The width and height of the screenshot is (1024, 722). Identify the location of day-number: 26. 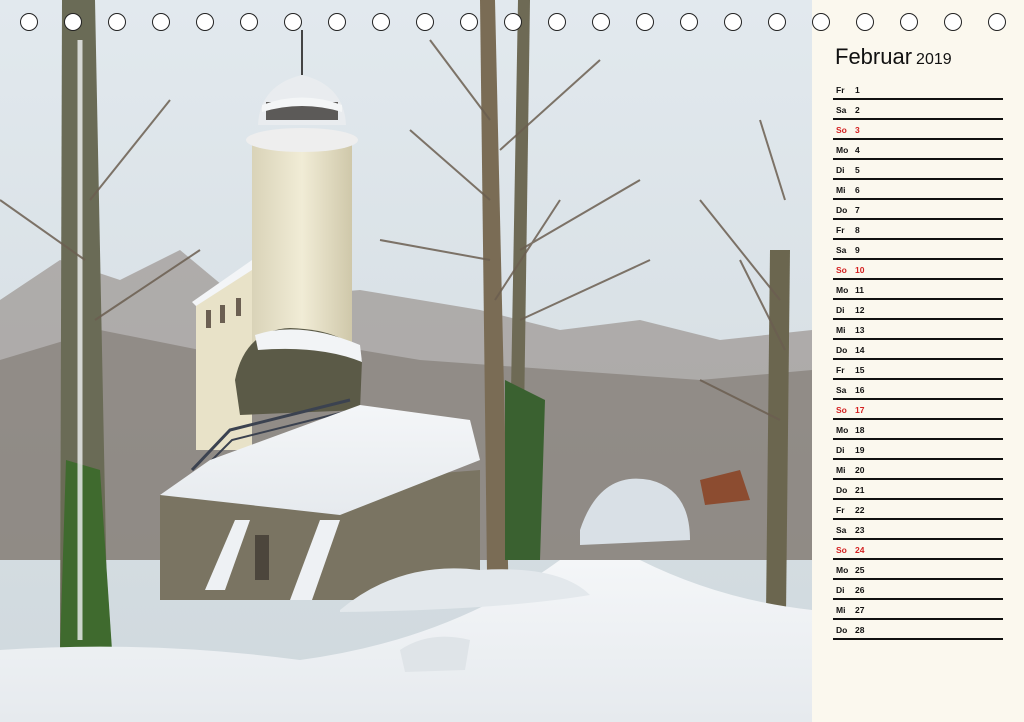
(860, 590).